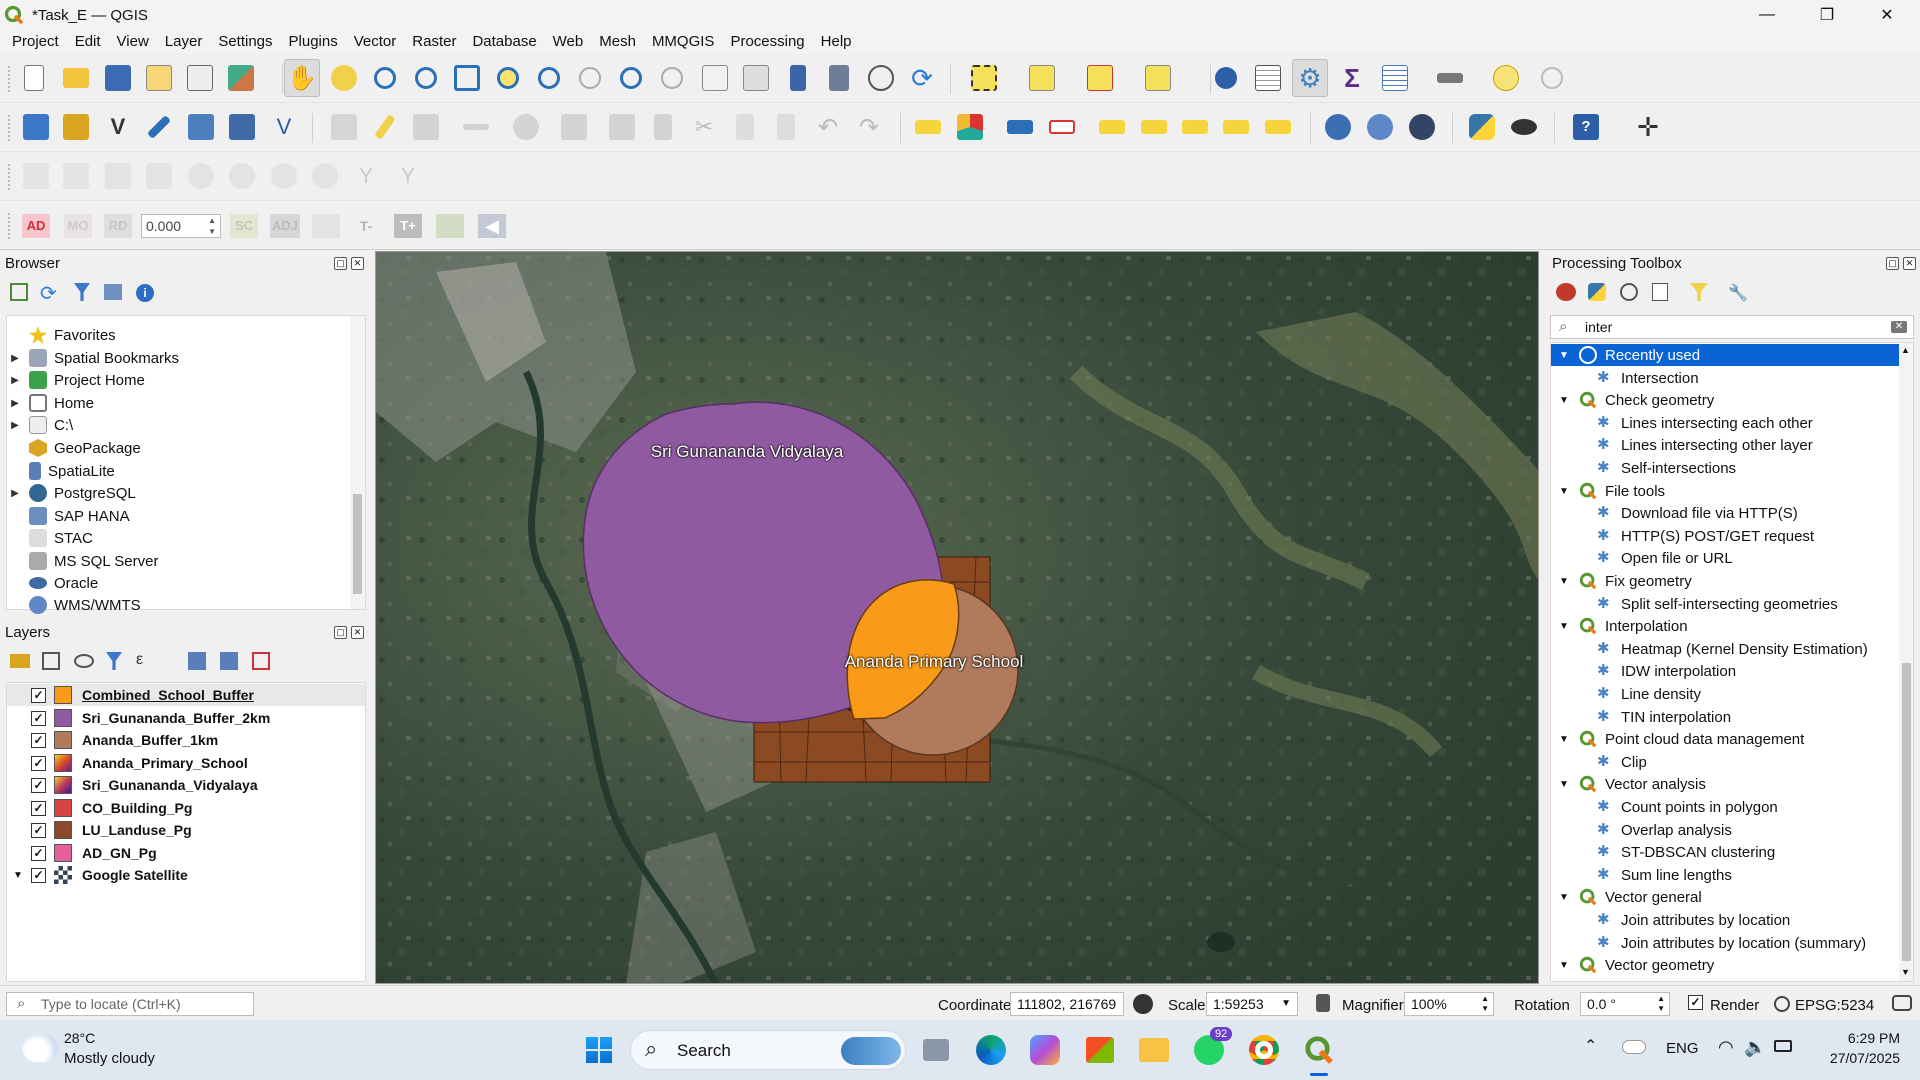 This screenshot has width=1920, height=1080. What do you see at coordinates (1625, 1004) in the screenshot?
I see `rotation-spinbox: 0.0 ° ▲ ▼` at bounding box center [1625, 1004].